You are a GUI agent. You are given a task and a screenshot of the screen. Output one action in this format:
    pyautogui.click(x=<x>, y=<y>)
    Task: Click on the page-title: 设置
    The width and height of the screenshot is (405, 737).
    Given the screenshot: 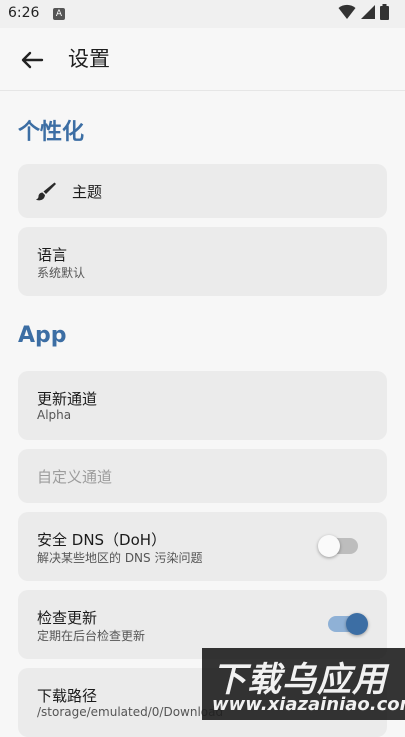 What is the action you would take?
    pyautogui.click(x=89, y=59)
    